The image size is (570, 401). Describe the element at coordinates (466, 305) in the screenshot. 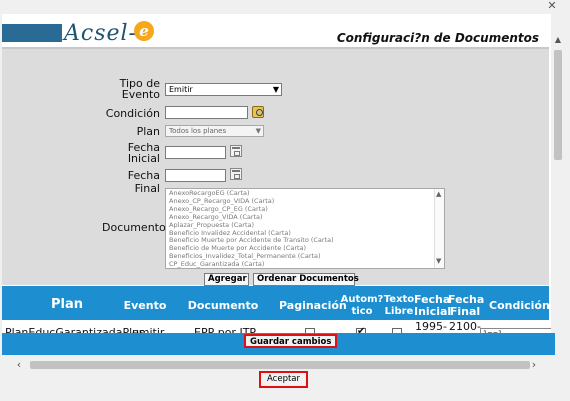

I see `col-fecha-final: Fecha Final` at that location.